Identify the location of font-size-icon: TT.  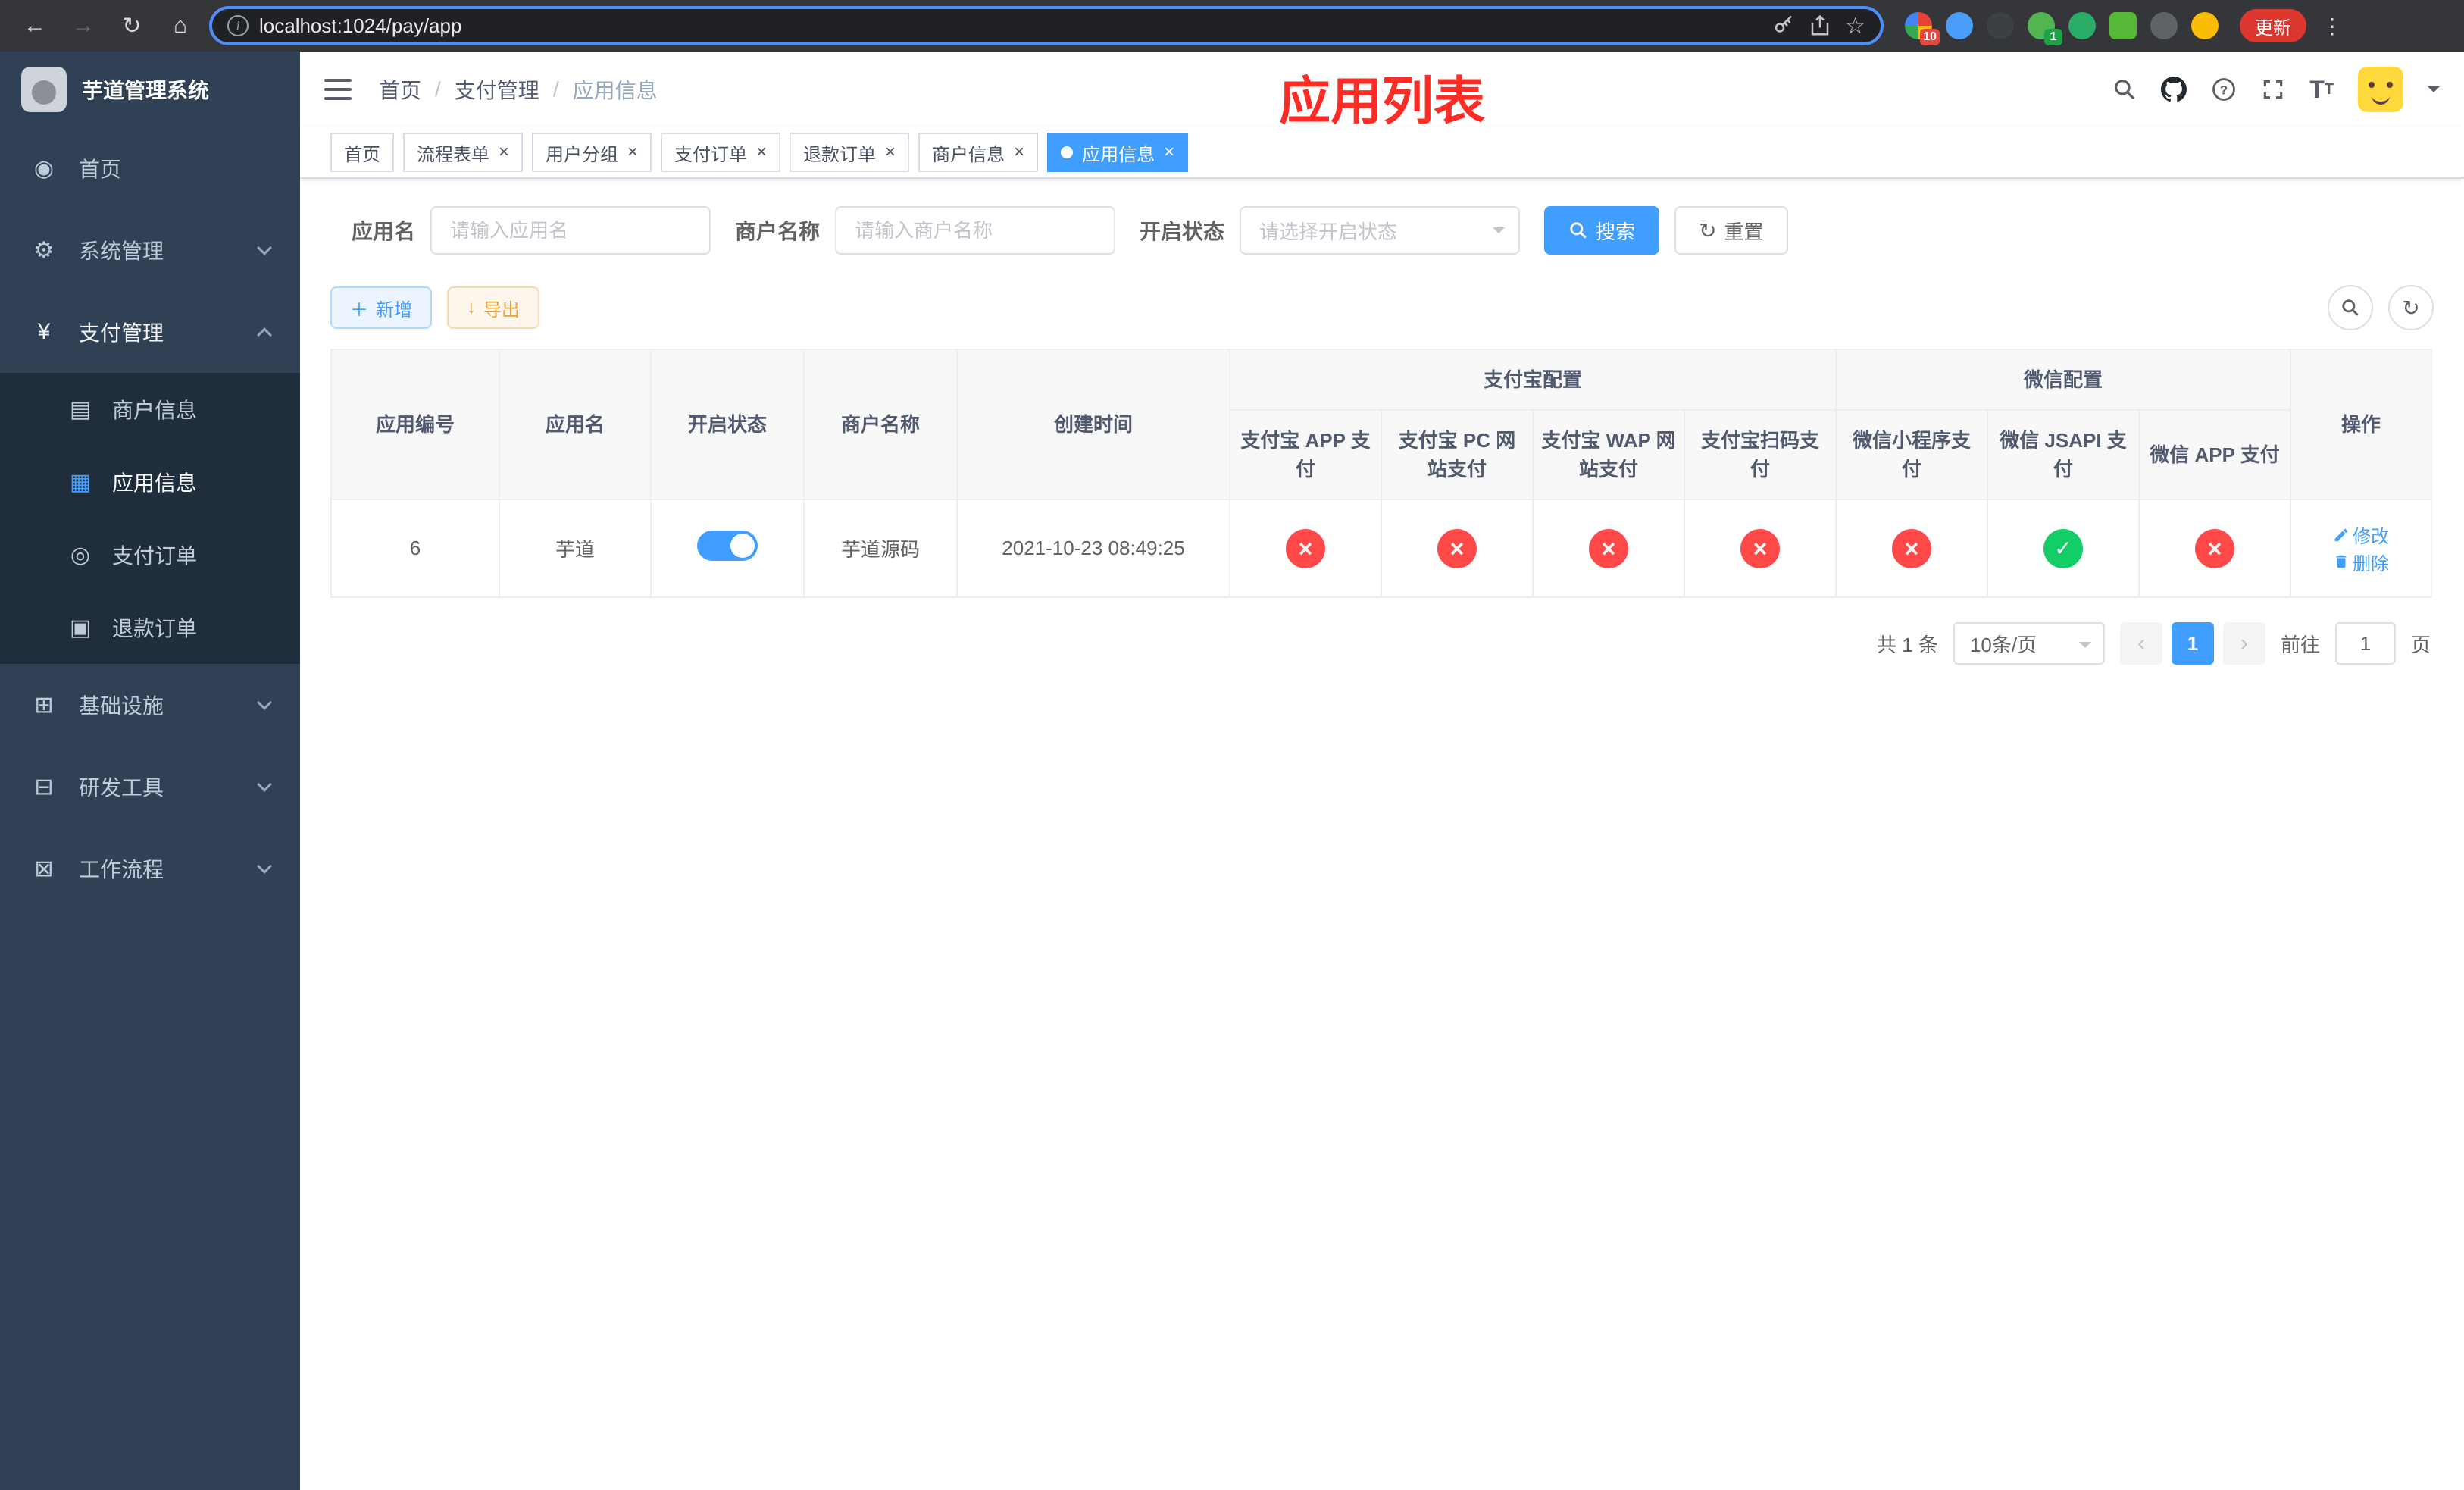
(2321, 90).